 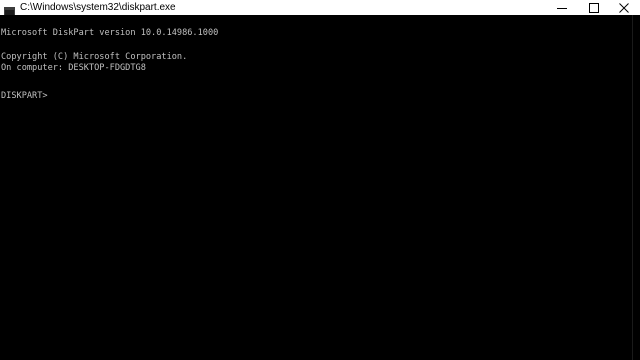 I want to click on copyright-line: Copyright (C) Microsoft Corporation., so click(x=94, y=57).